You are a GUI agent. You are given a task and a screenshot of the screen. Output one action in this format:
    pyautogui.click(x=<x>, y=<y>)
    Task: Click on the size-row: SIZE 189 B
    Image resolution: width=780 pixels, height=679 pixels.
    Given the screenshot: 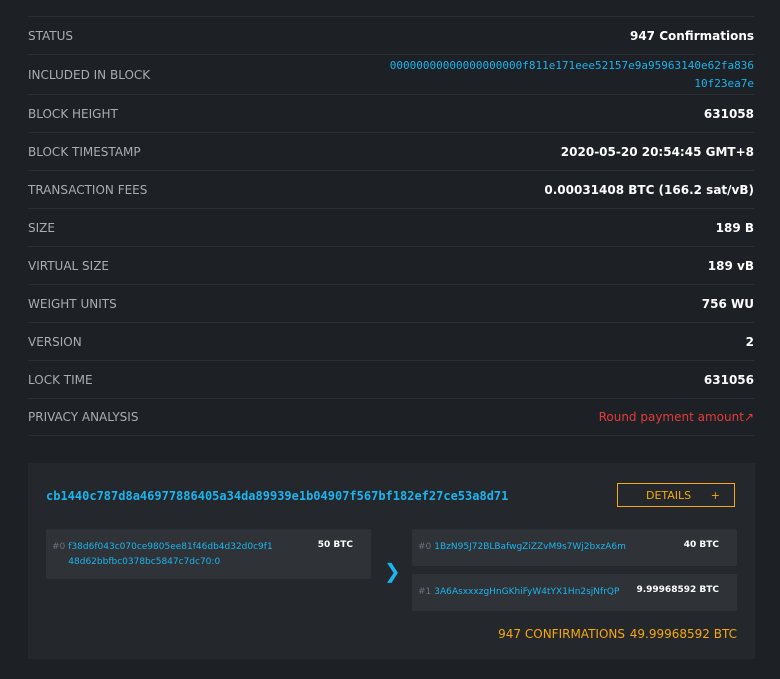 What is the action you would take?
    pyautogui.click(x=391, y=227)
    